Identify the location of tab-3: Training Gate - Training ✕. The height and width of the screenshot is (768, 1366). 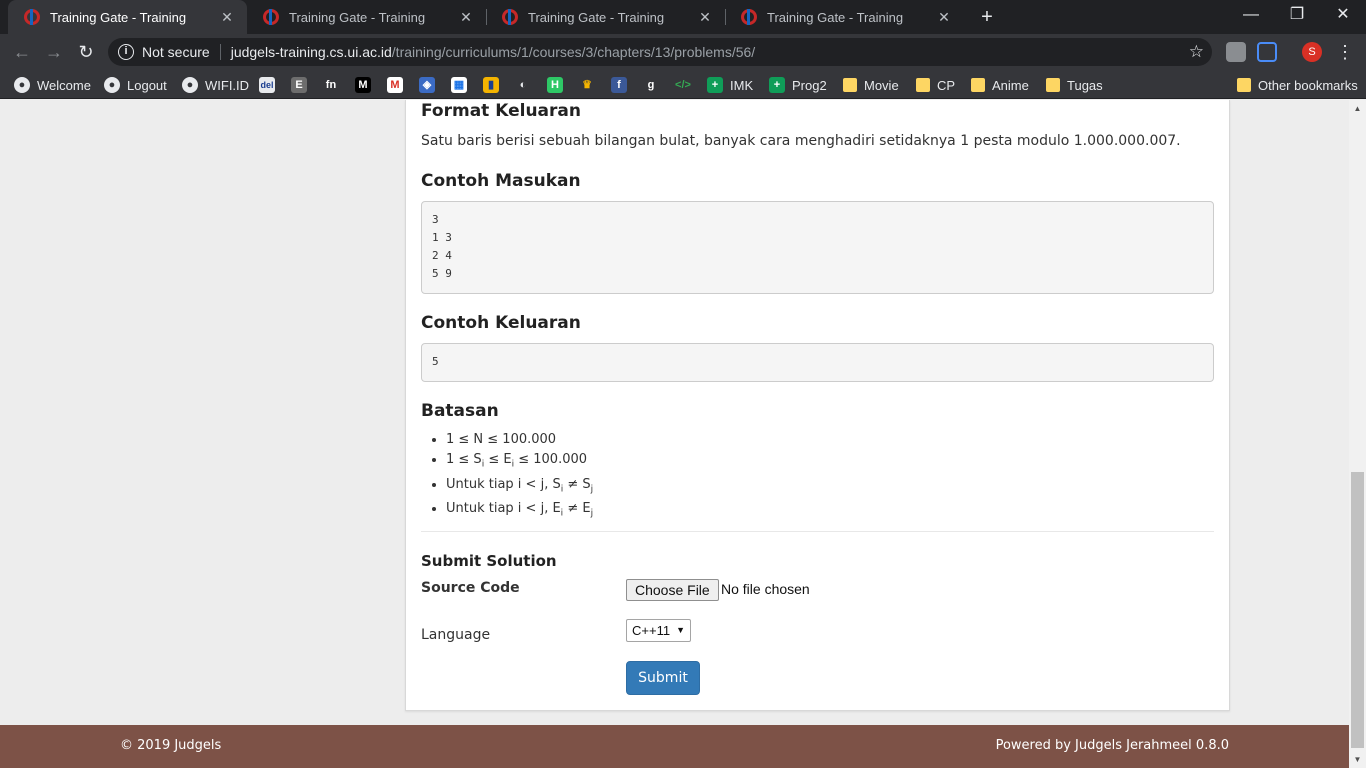
(605, 17).